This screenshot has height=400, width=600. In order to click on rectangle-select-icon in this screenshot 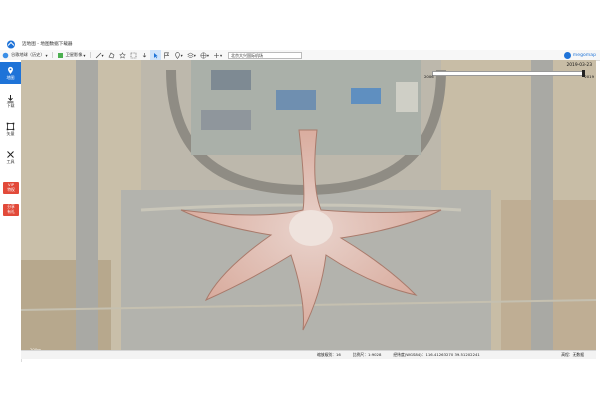, I will do `click(133, 55)`.